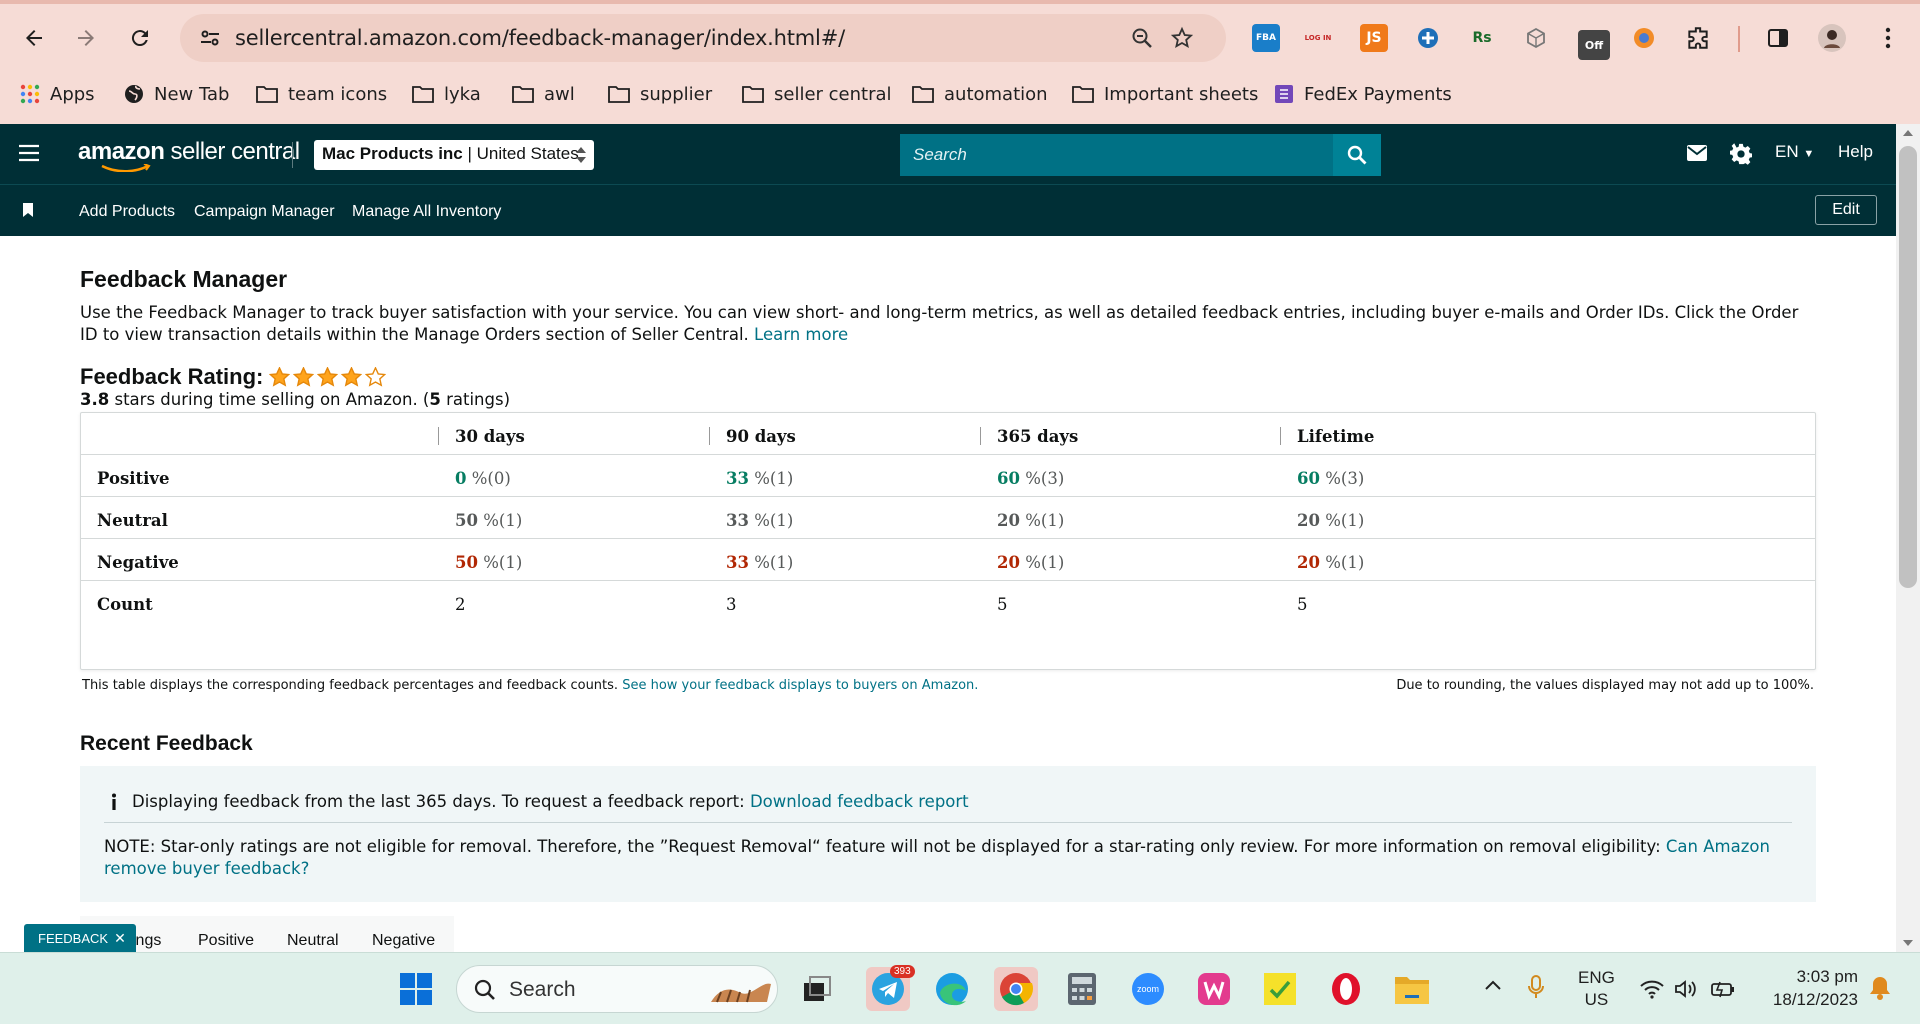 Image resolution: width=1920 pixels, height=1024 pixels. I want to click on zoom-app: zoom, so click(1148, 989).